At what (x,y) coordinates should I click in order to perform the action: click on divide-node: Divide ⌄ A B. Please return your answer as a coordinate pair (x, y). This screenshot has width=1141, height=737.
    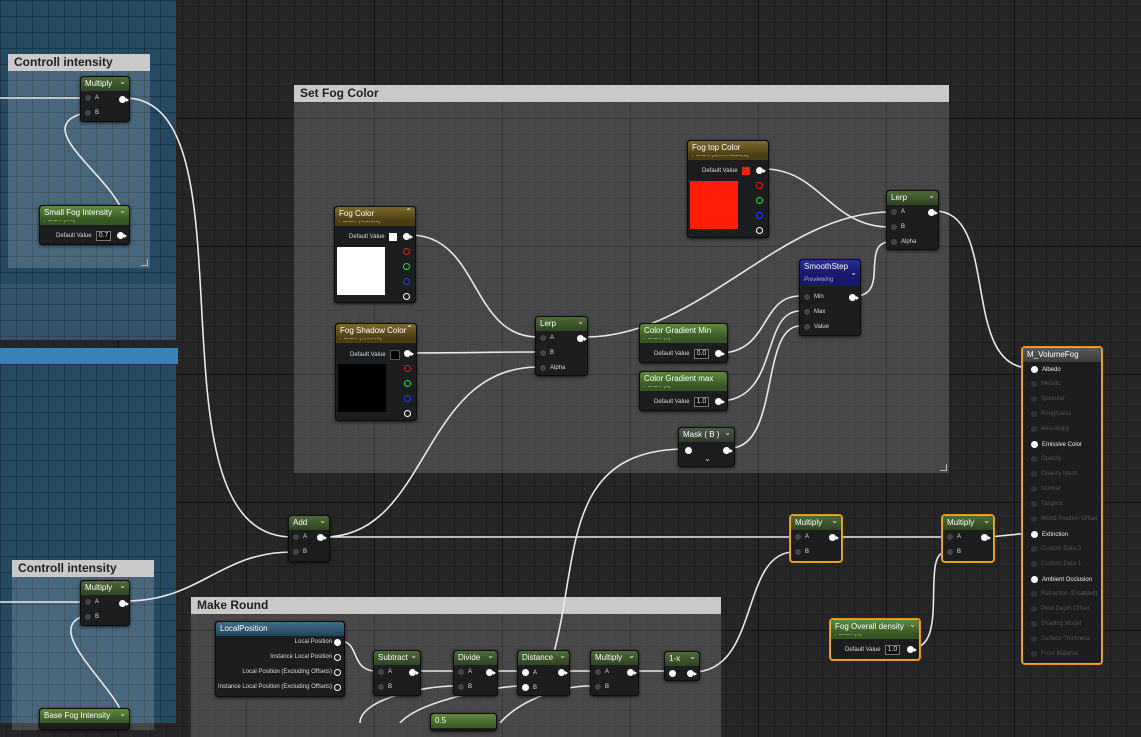
    Looking at the image, I should click on (475, 673).